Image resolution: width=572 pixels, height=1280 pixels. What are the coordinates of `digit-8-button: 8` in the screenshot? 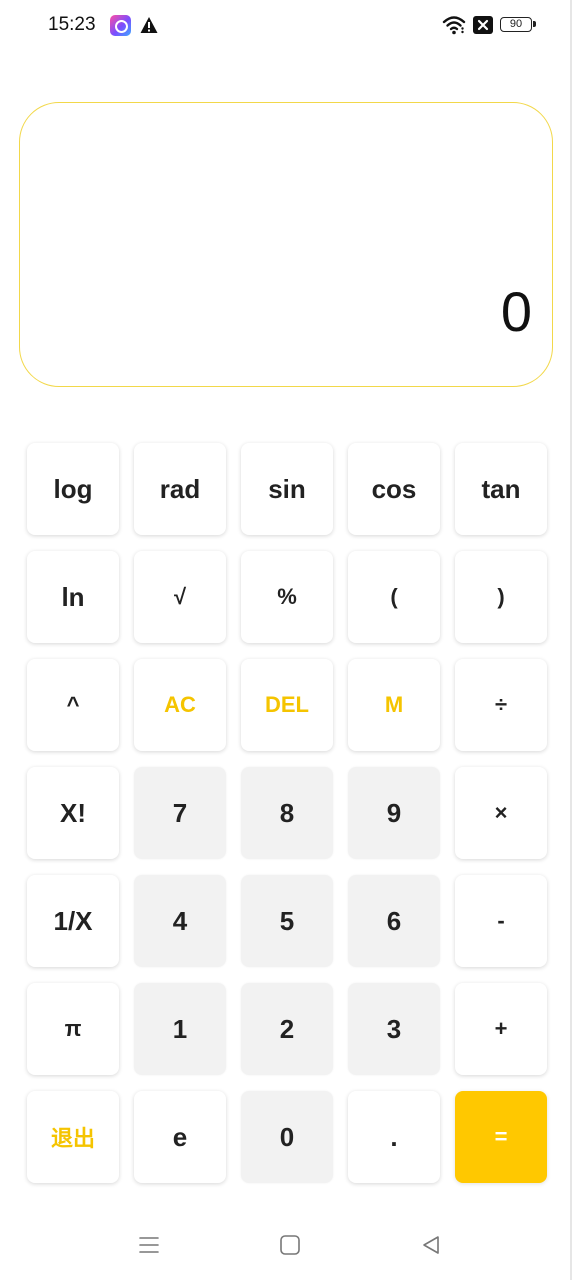 It's located at (287, 813).